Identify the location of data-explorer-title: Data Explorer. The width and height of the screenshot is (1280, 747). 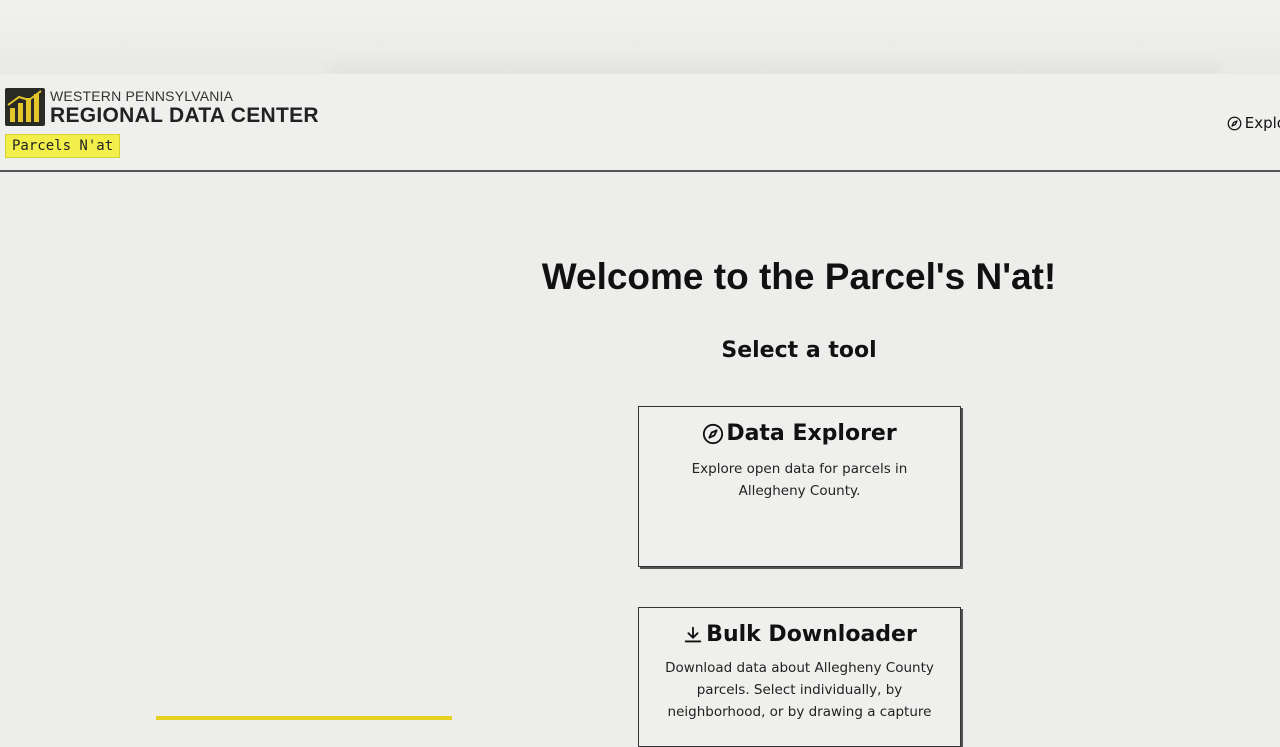
(799, 433).